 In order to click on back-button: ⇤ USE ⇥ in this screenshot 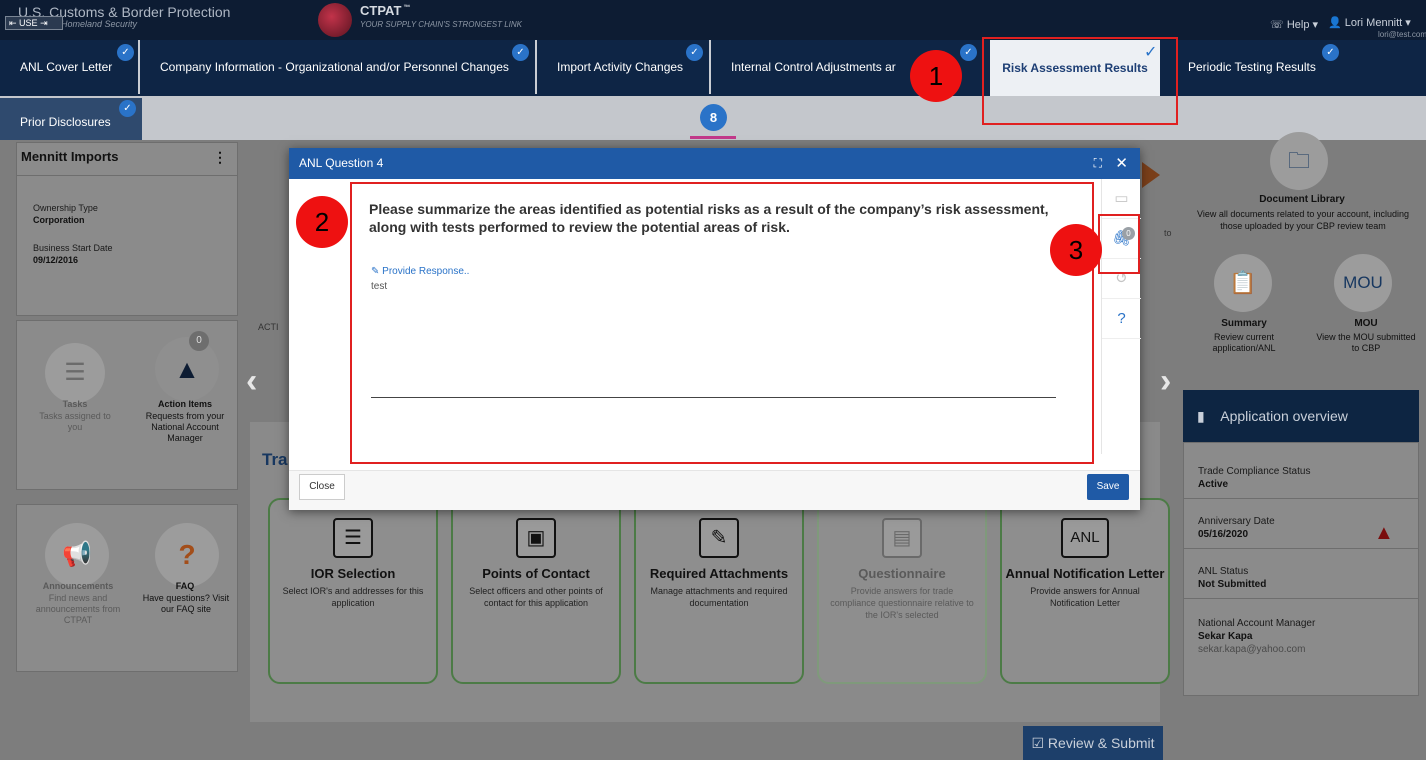, I will do `click(34, 23)`.